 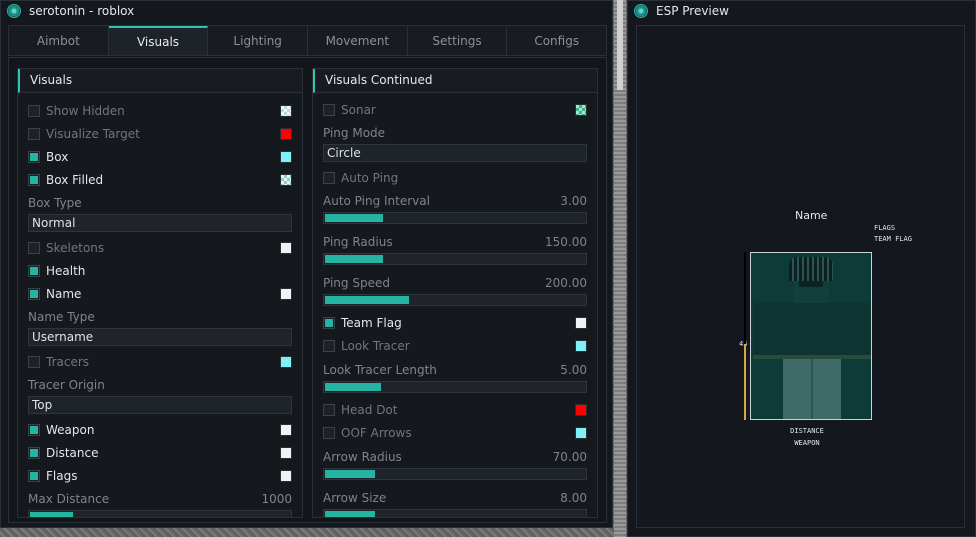 What do you see at coordinates (329, 323) in the screenshot?
I see `team-flag-checkbox` at bounding box center [329, 323].